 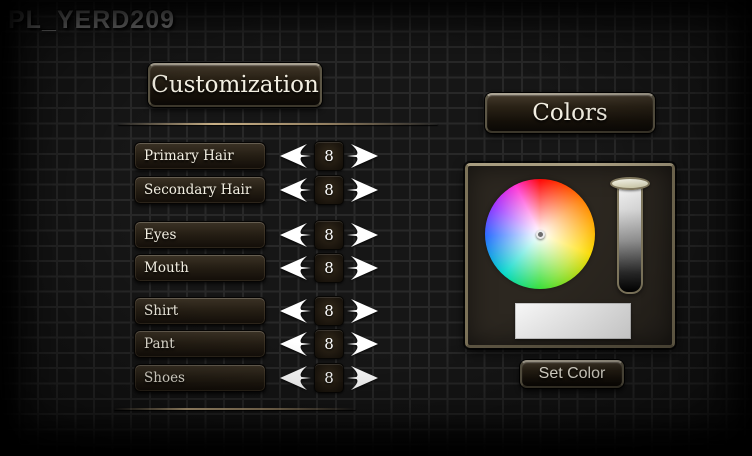 I want to click on stepper-shirt: 8, so click(x=329, y=311).